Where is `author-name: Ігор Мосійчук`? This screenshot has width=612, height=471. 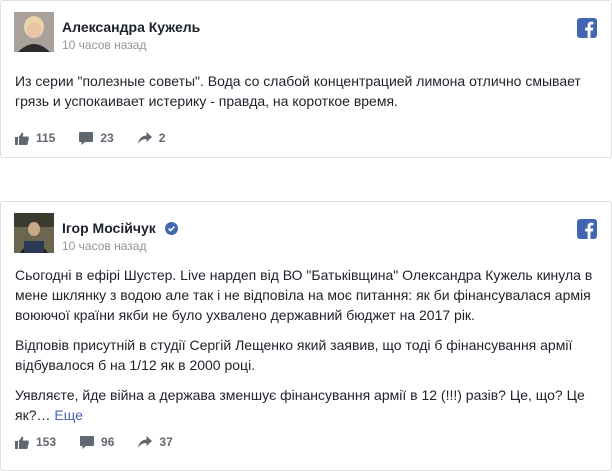 author-name: Ігор Мосійчук is located at coordinates (120, 228).